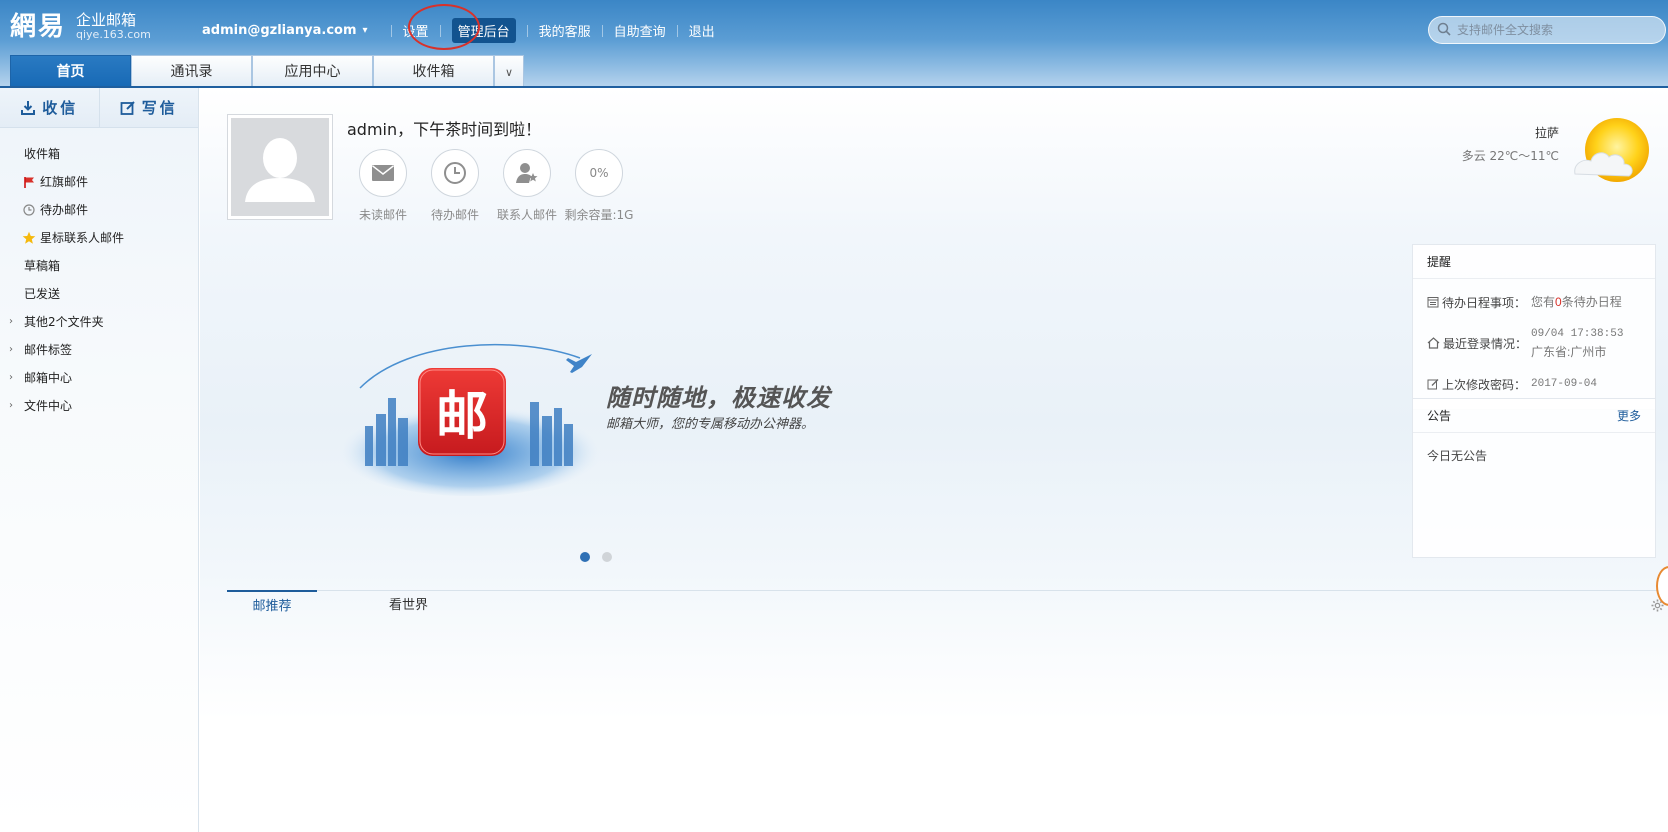 Image resolution: width=1668 pixels, height=832 pixels. Describe the element at coordinates (64, 322) in the screenshot. I see `group-label: 其他2个文件夹` at that location.